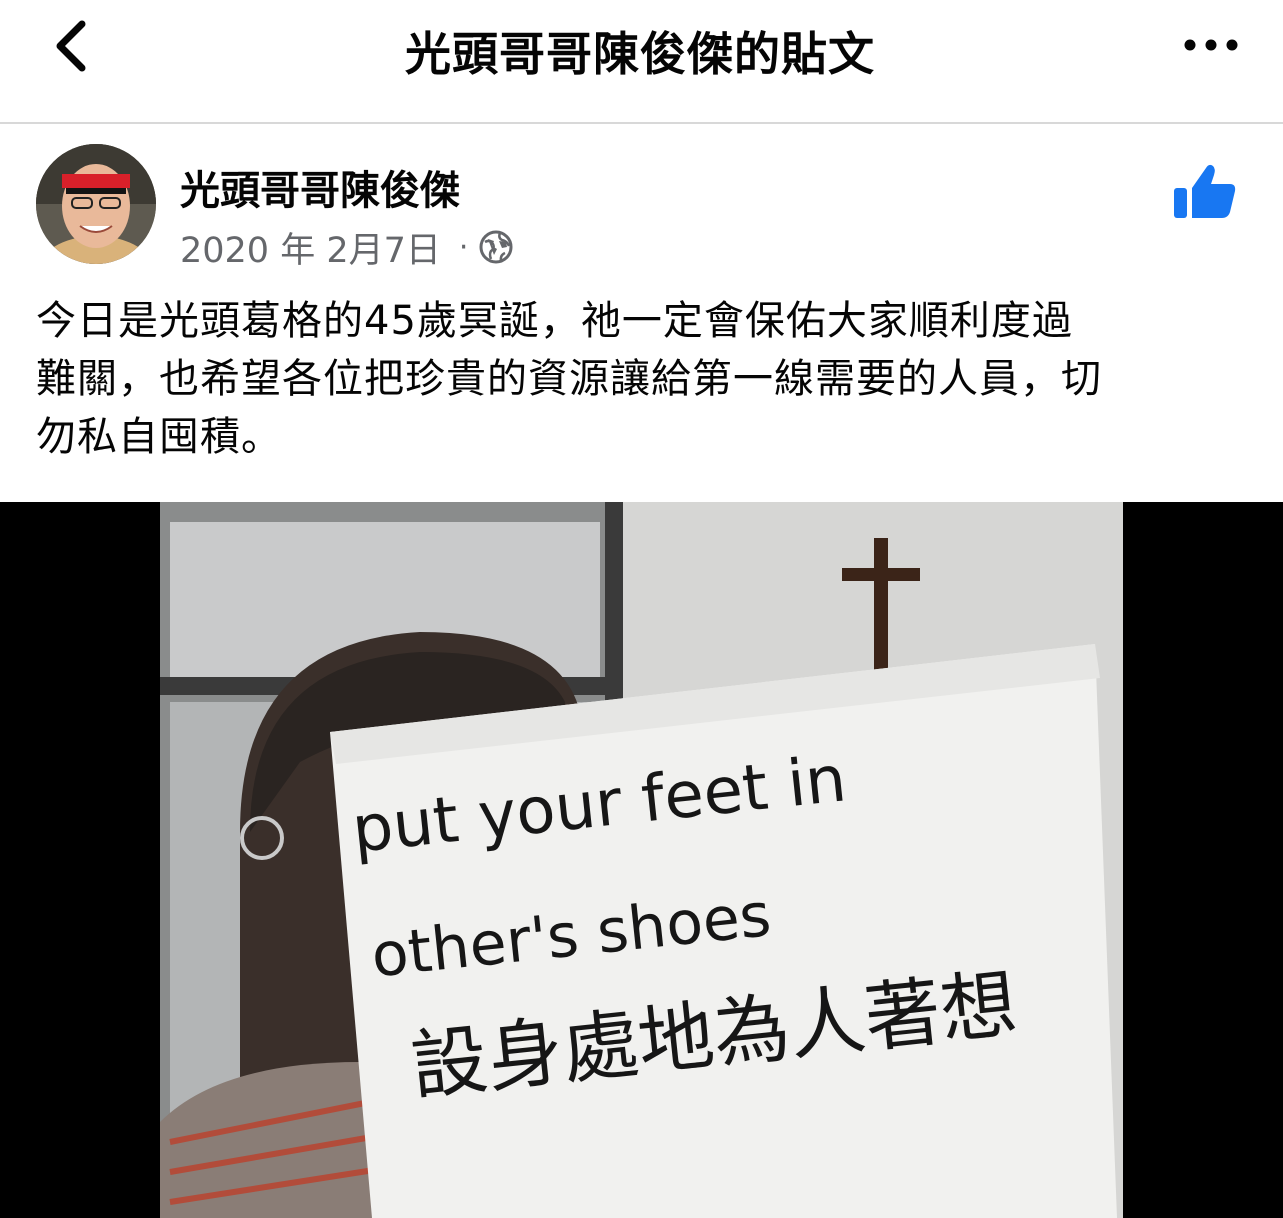  What do you see at coordinates (569, 379) in the screenshot?
I see `post-text-line: 難關，也希望各位把珍貴的資源讓給第一線需要的人員，切` at bounding box center [569, 379].